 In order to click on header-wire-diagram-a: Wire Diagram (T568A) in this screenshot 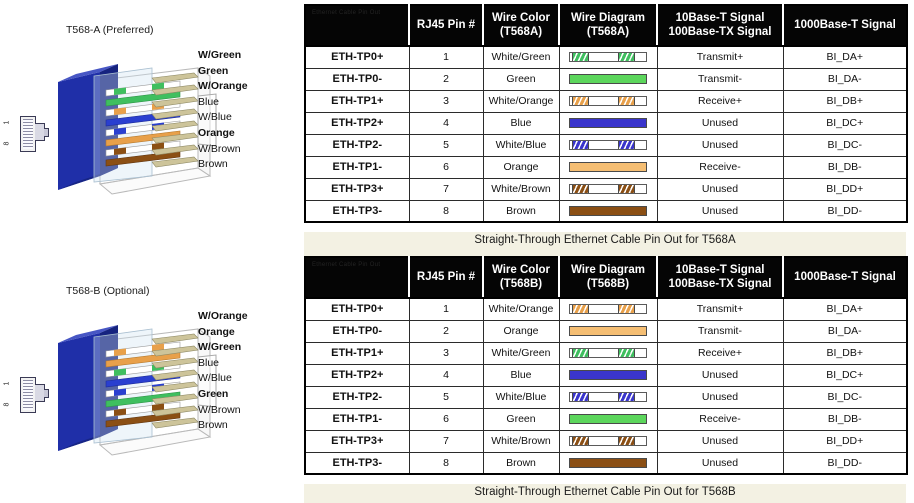, I will do `click(608, 26)`.